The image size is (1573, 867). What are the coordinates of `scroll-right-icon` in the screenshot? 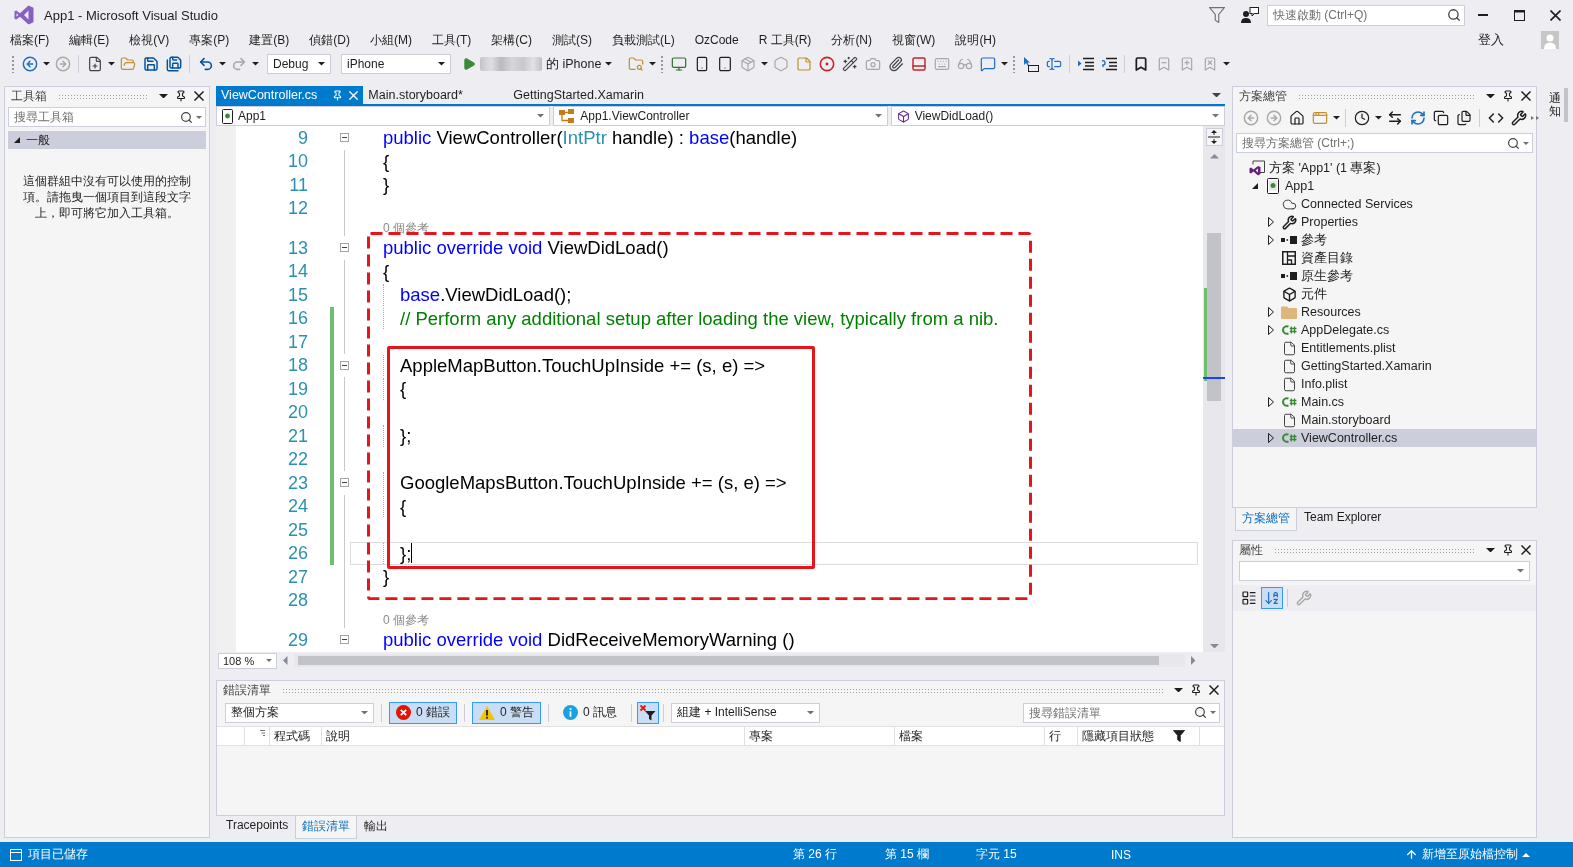 It's located at (1192, 660).